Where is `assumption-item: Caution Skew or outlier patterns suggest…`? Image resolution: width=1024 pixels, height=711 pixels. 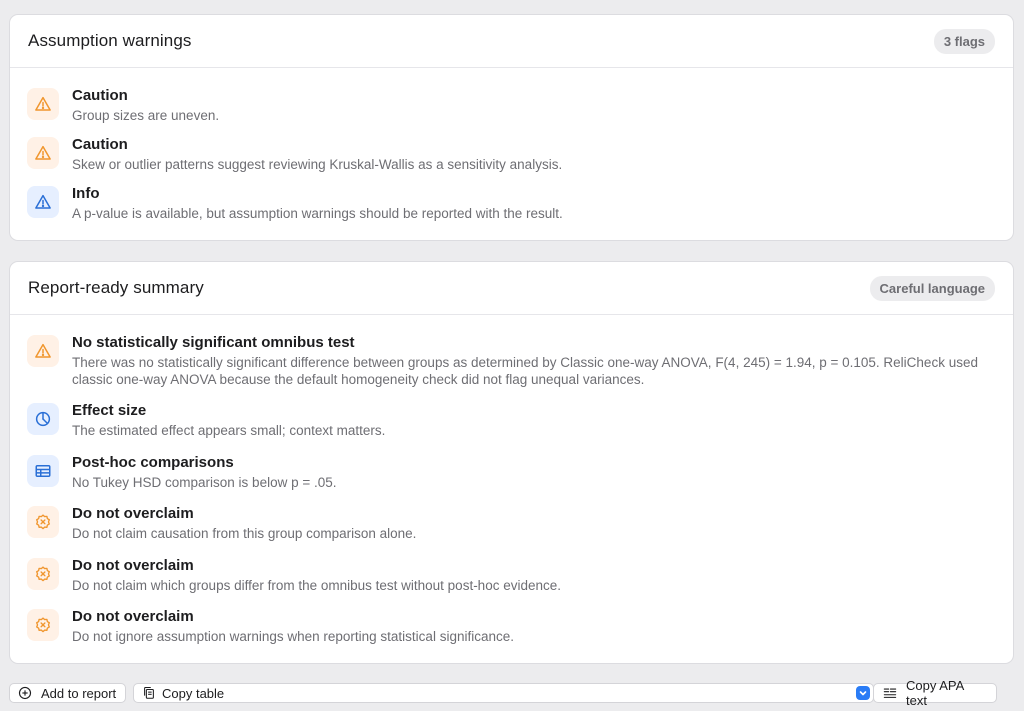 assumption-item: Caution Skew or outlier patterns suggest… is located at coordinates (512, 154).